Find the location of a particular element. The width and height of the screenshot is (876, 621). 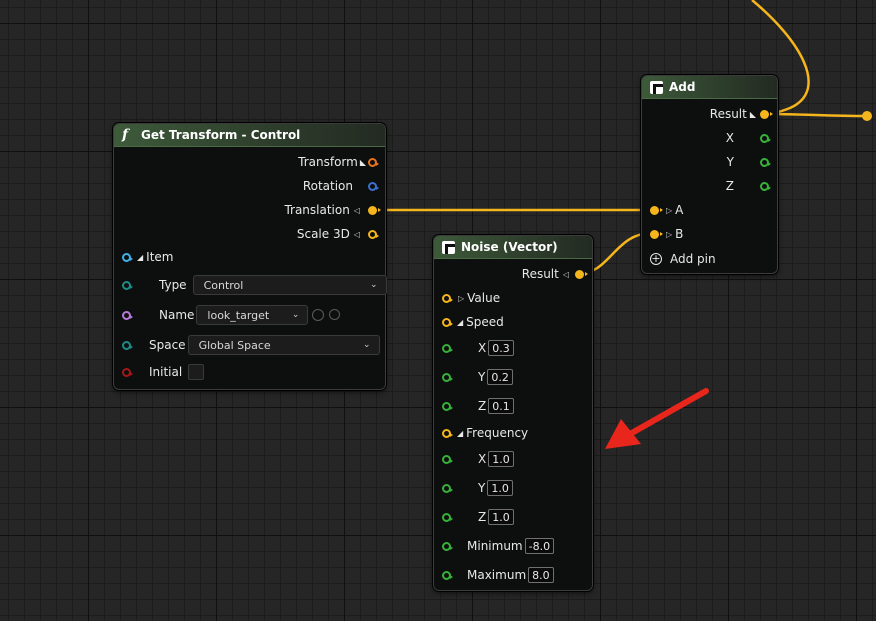

maximum-field: 8.0 is located at coordinates (541, 575).